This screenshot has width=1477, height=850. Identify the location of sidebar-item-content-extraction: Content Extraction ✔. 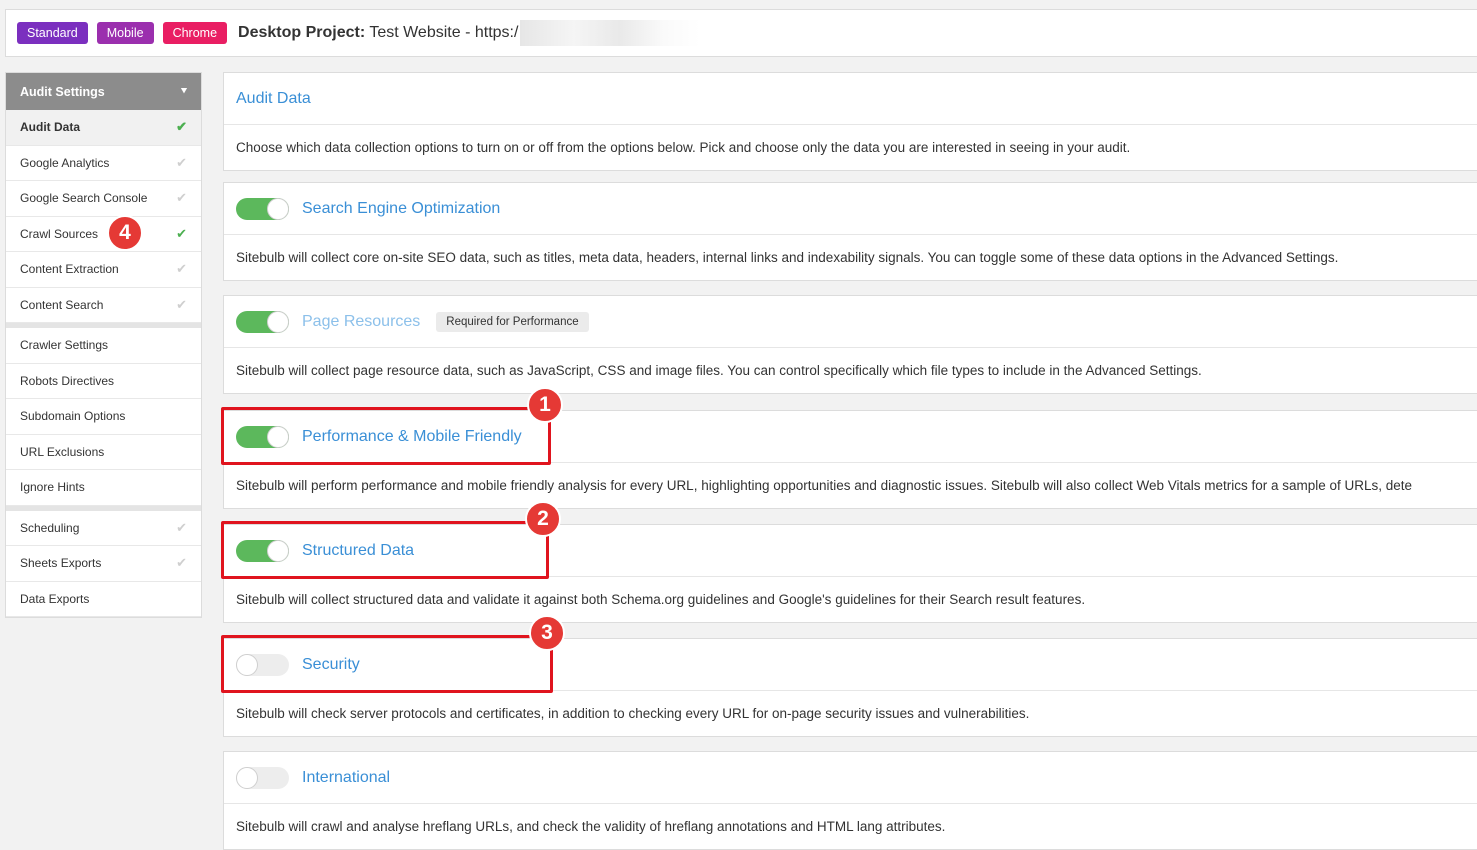
(103, 270).